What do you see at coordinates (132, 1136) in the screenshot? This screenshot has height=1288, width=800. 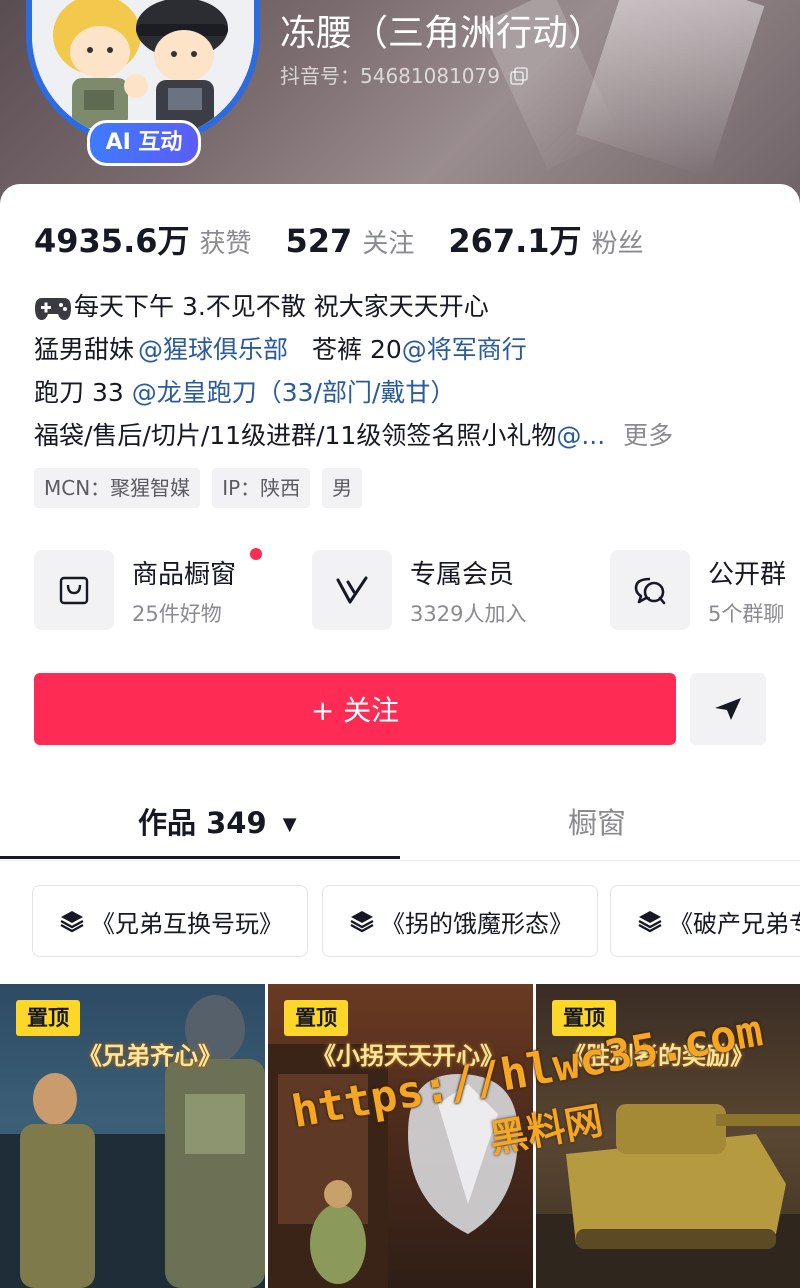 I see `video-thumbnail: 置顶 《兄弟齐心》` at bounding box center [132, 1136].